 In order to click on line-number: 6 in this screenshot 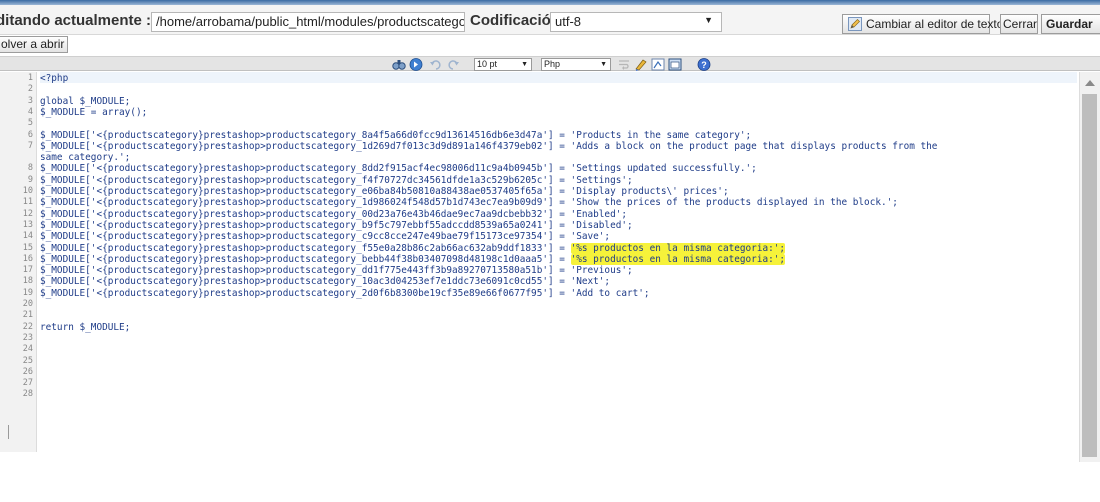, I will do `click(30, 134)`.